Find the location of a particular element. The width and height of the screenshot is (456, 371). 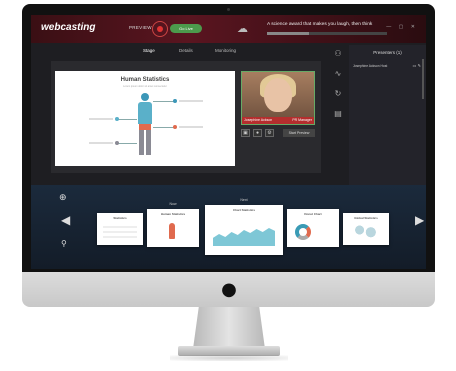

camera-dot is located at coordinates (228, 9).